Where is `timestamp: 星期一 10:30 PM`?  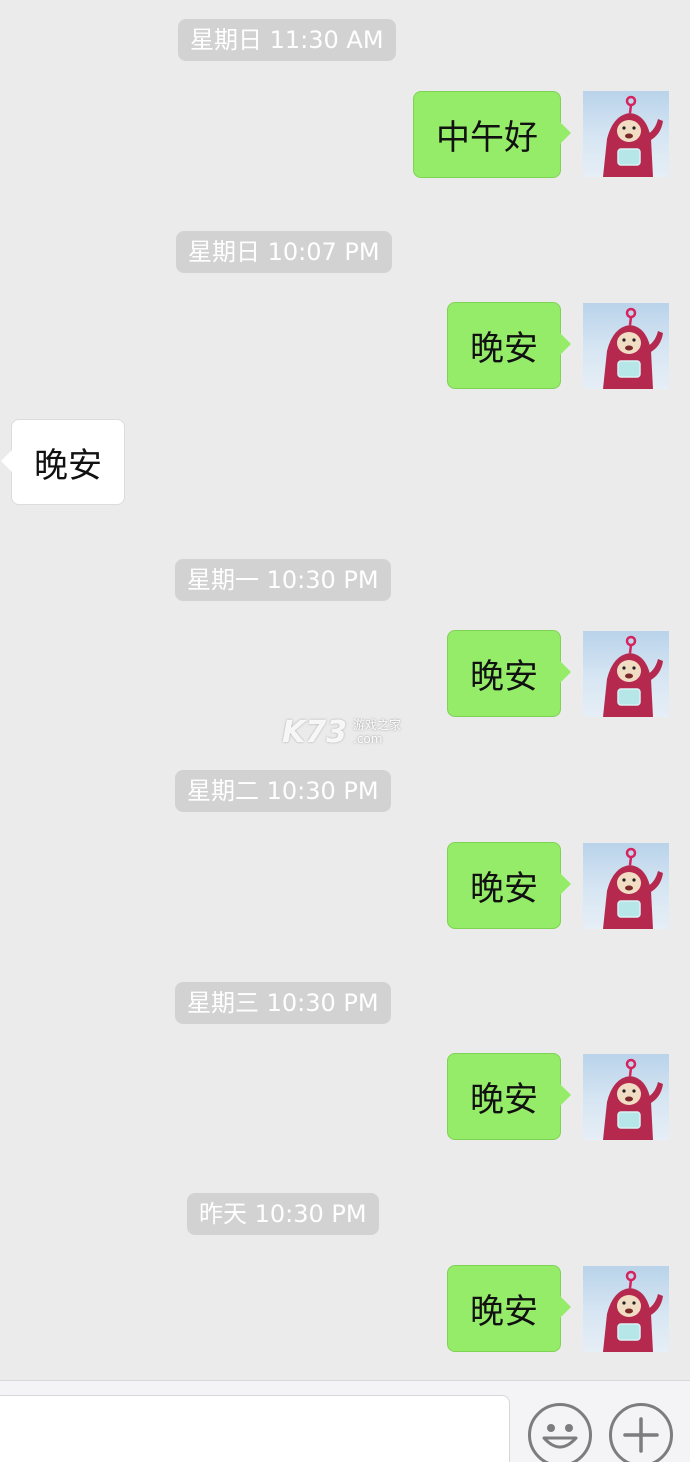 timestamp: 星期一 10:30 PM is located at coordinates (283, 580).